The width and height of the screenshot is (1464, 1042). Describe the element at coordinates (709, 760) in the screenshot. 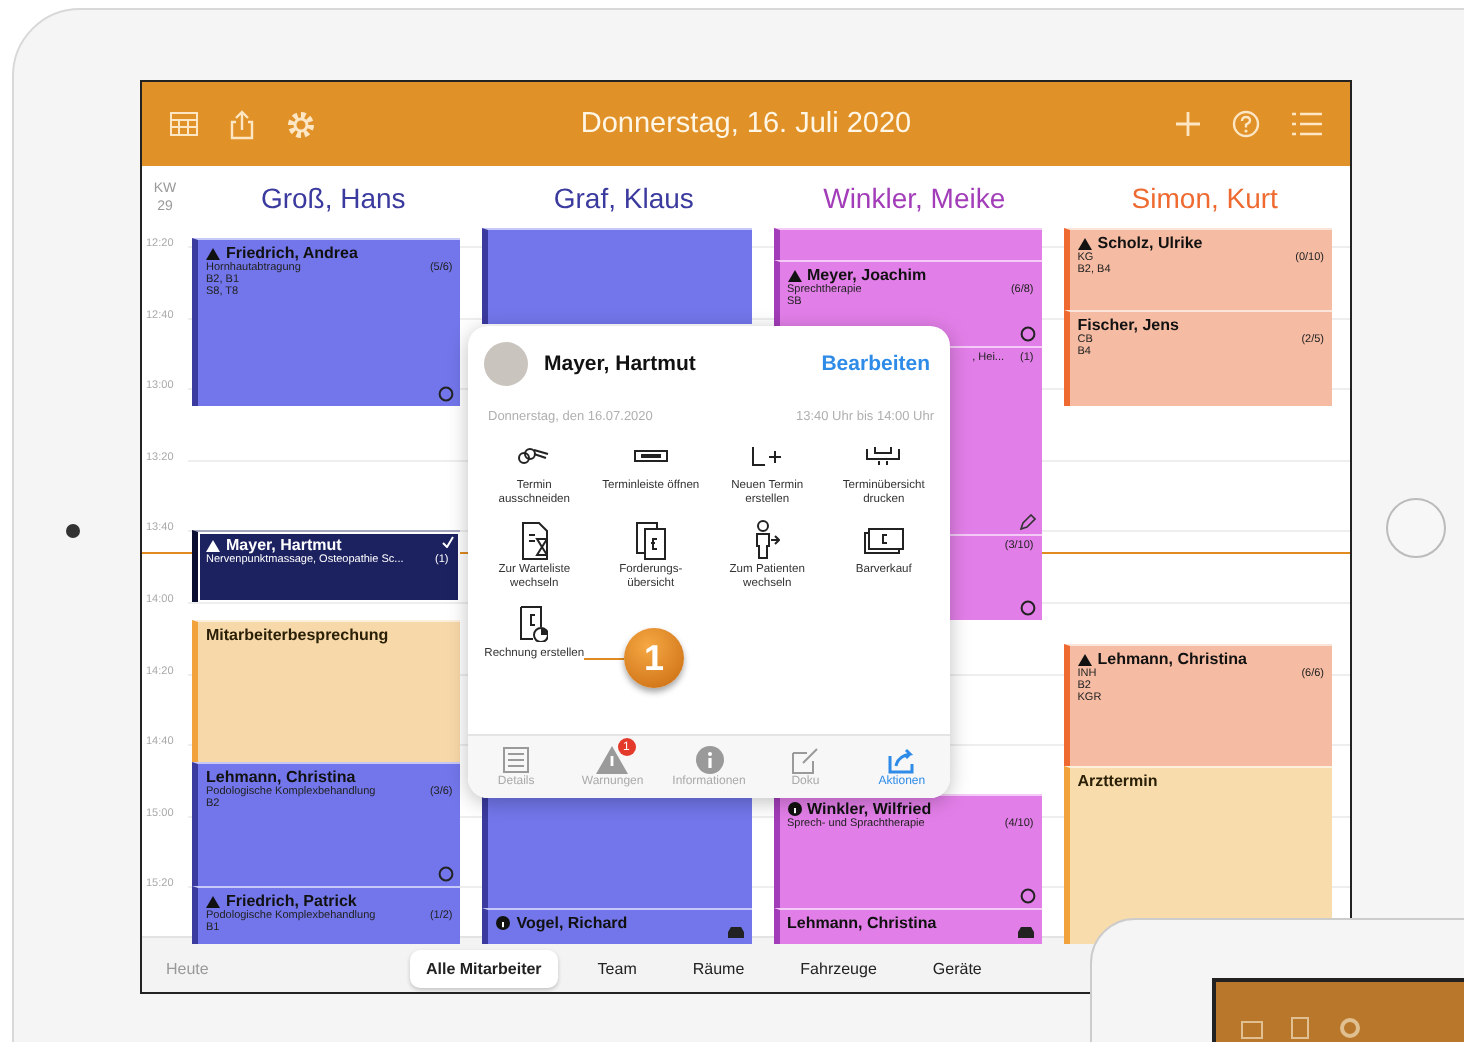

I see `info-icon` at that location.